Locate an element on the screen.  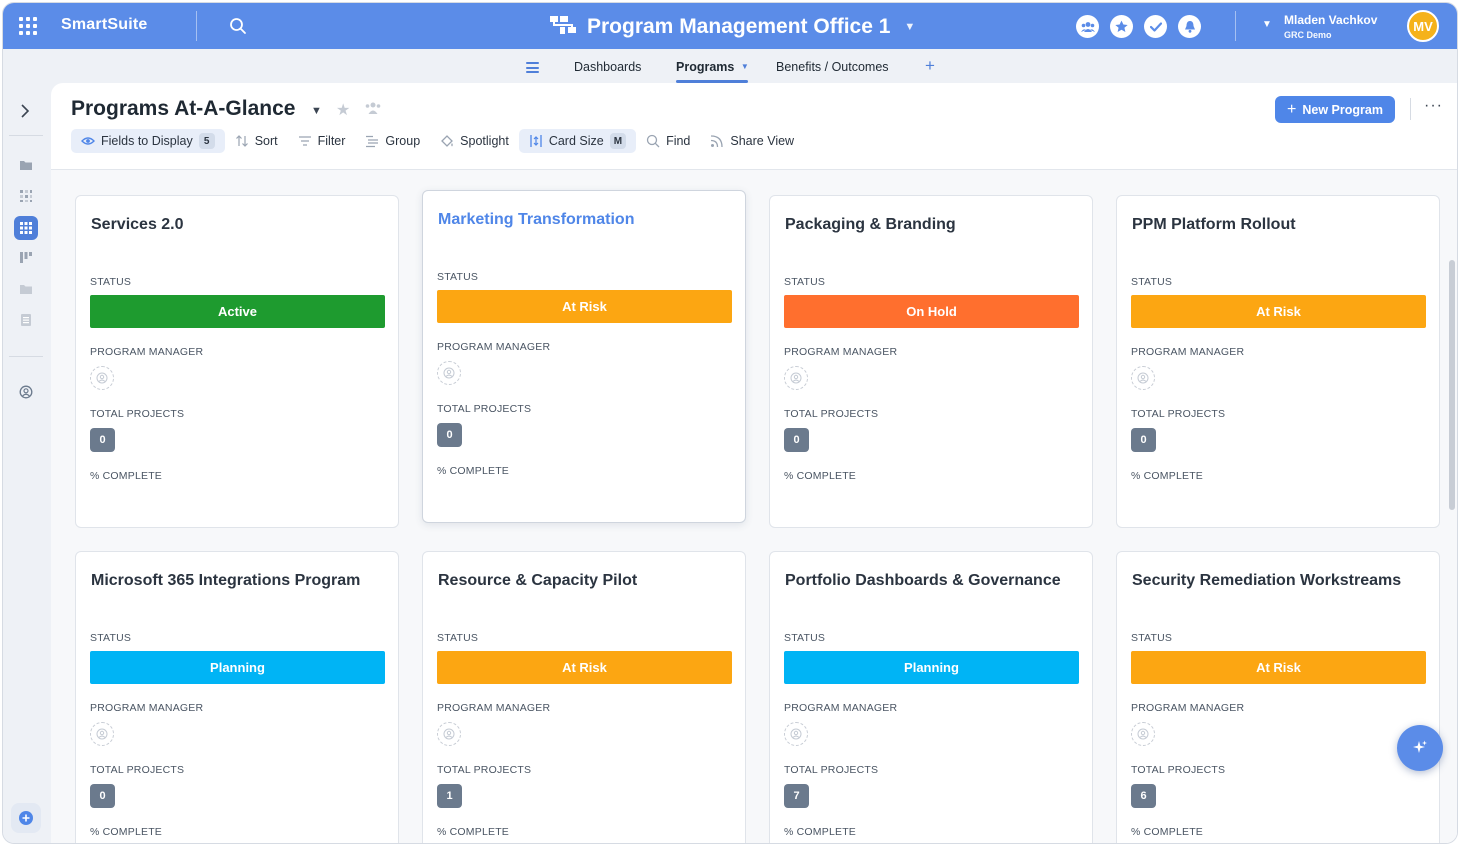
ai-assistant-button is located at coordinates (1420, 748).